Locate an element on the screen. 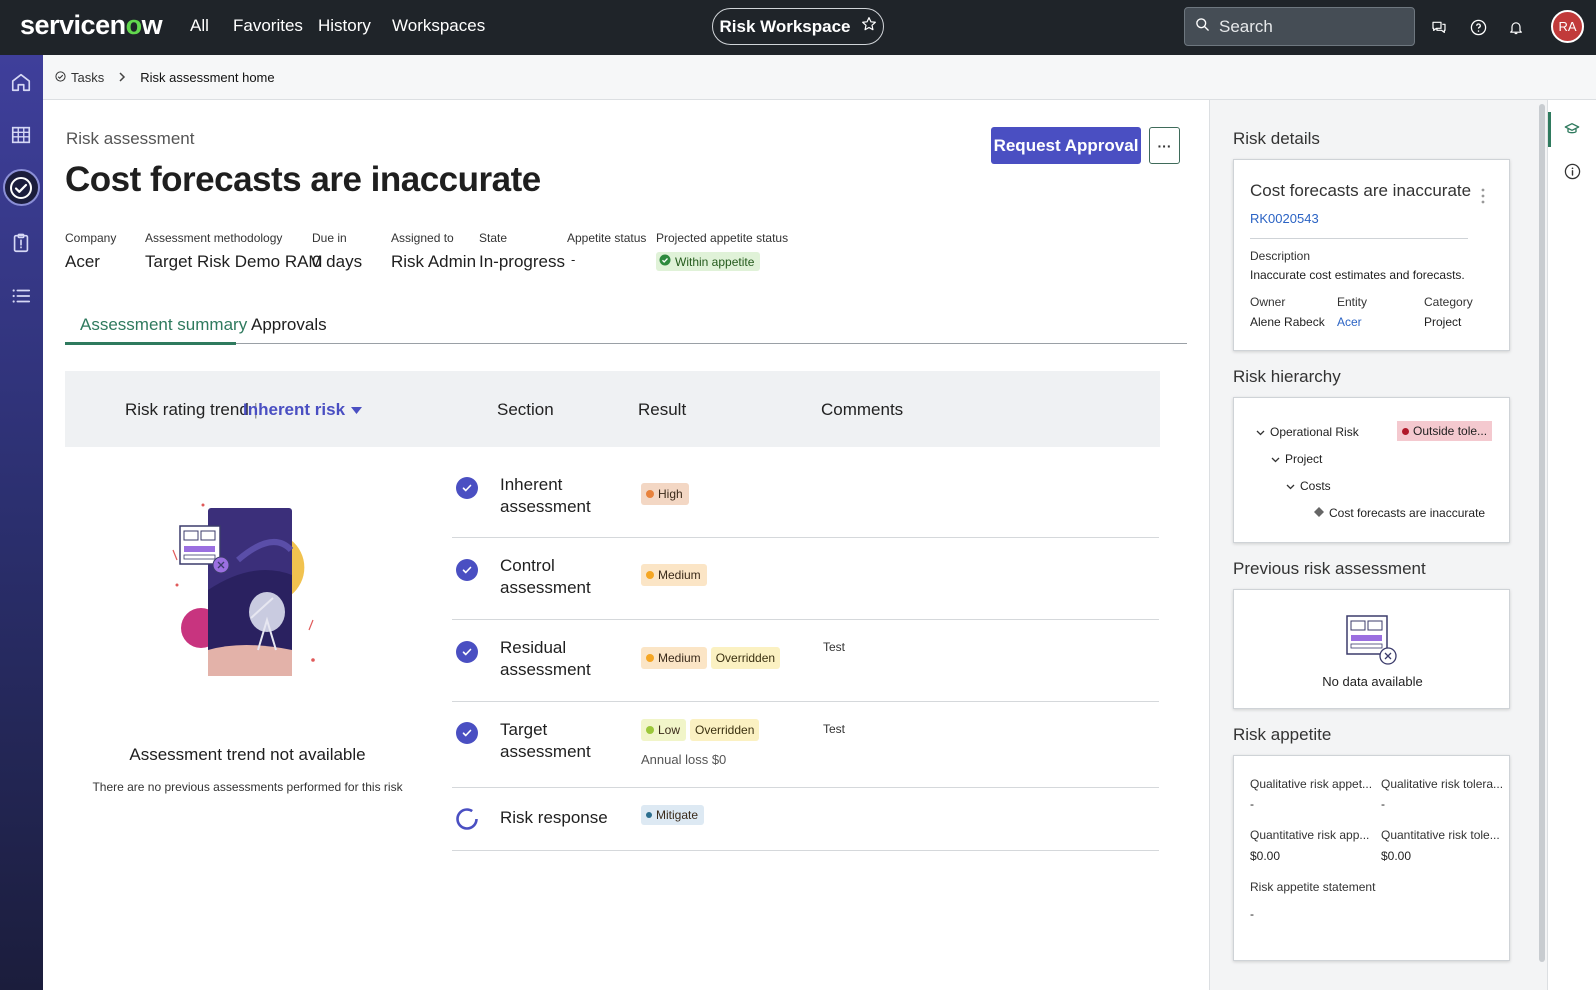  breadcrumb-current: Risk assessment home is located at coordinates (207, 77).